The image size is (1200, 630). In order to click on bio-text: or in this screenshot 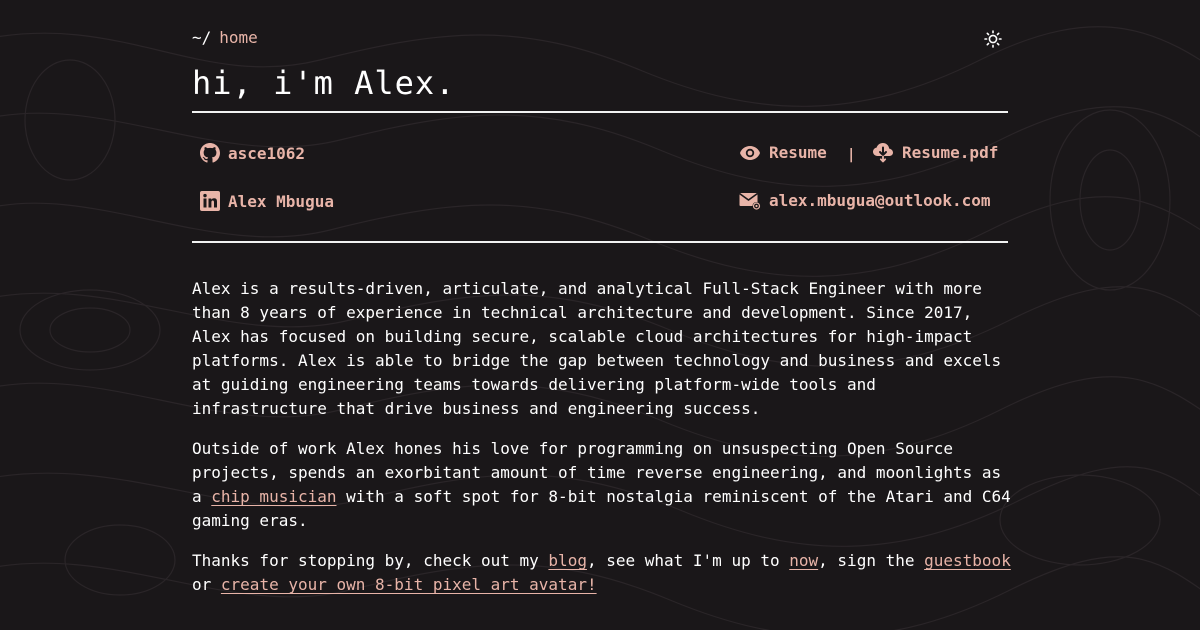, I will do `click(206, 584)`.